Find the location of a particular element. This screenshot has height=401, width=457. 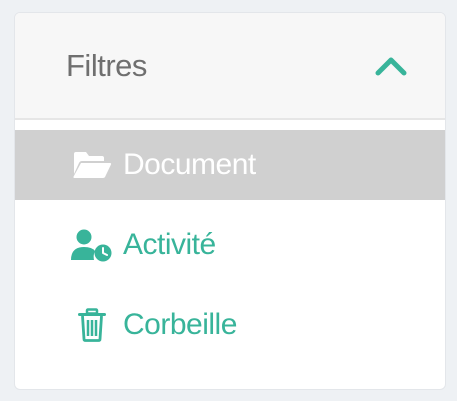

trash-icon is located at coordinates (92, 325).